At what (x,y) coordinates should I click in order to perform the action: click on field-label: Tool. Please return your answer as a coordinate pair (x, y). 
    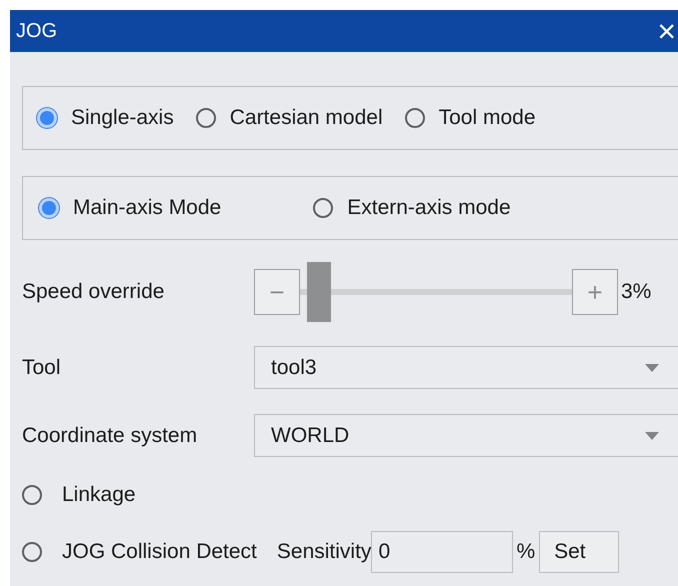
    Looking at the image, I should click on (42, 368).